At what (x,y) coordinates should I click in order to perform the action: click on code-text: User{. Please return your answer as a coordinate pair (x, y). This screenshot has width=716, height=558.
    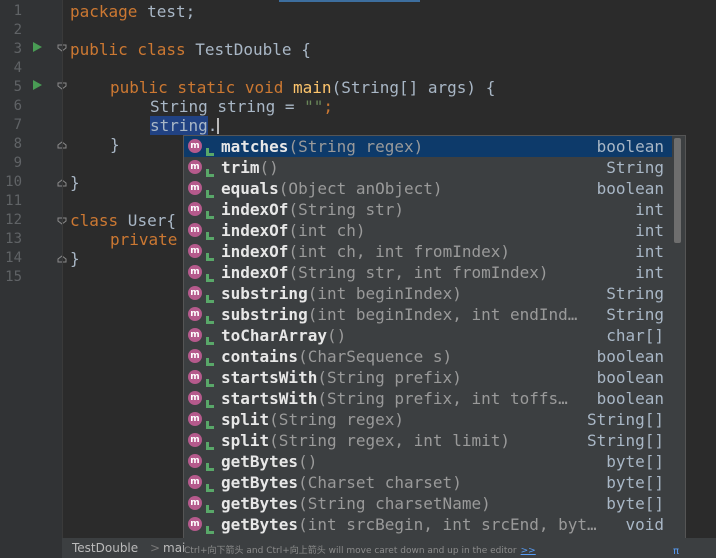
    Looking at the image, I should click on (147, 220).